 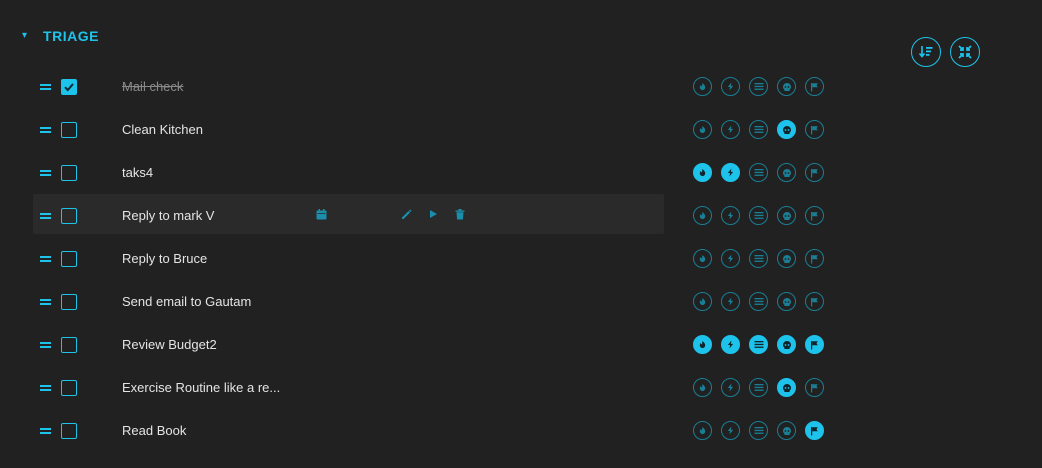 I want to click on task-row: Clean Kitchen, so click(x=433, y=129).